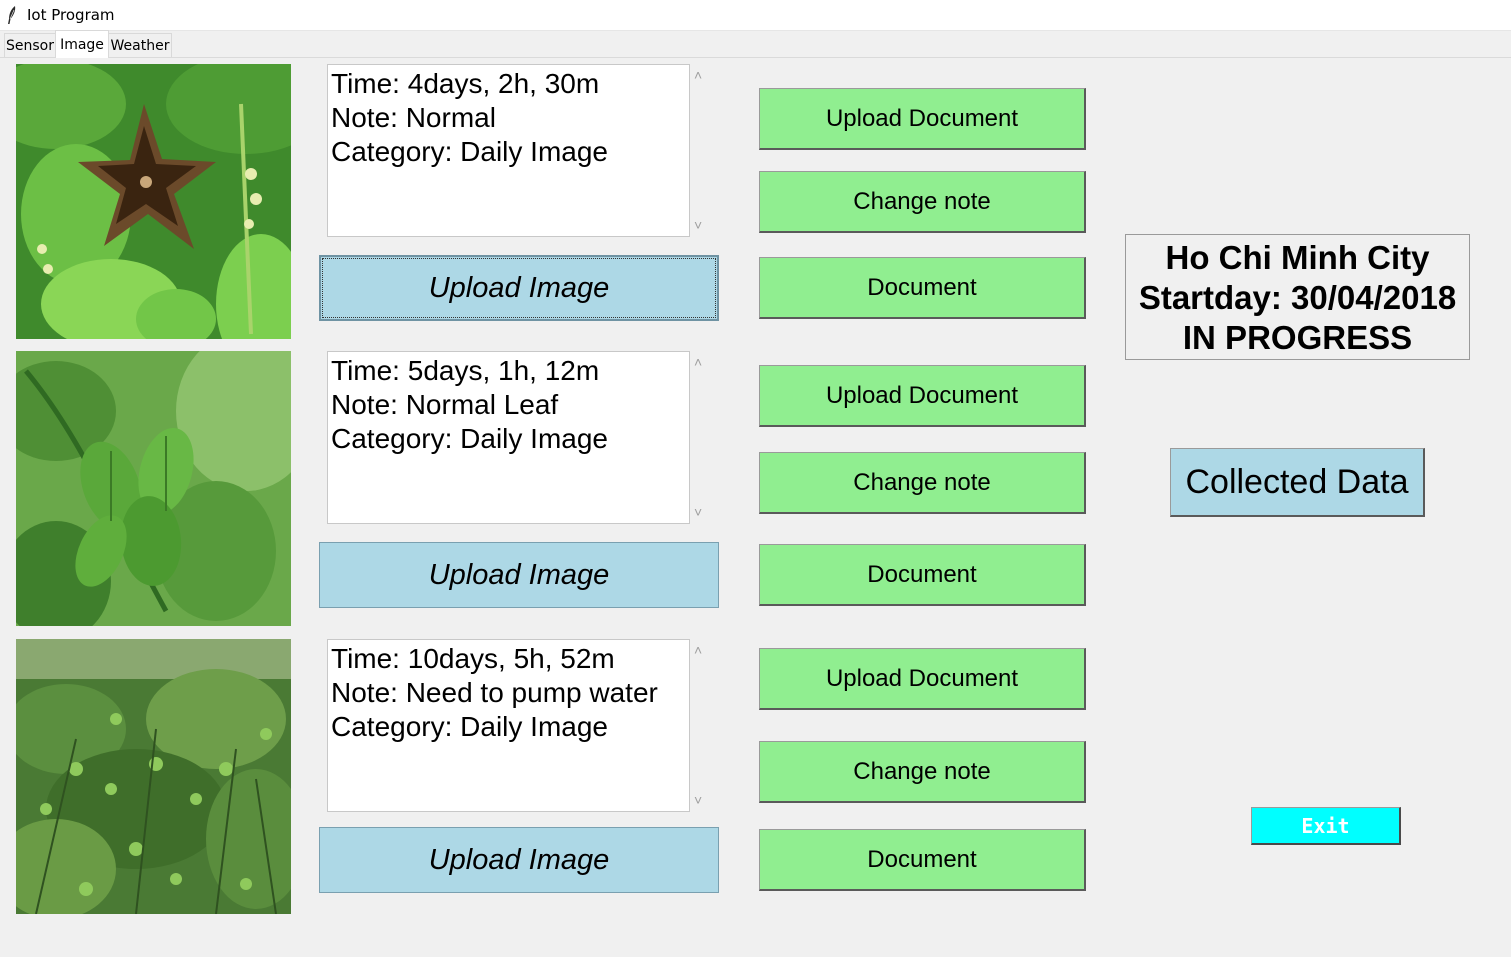 Image resolution: width=1511 pixels, height=957 pixels. What do you see at coordinates (82, 44) in the screenshot?
I see `tab-image: Image` at bounding box center [82, 44].